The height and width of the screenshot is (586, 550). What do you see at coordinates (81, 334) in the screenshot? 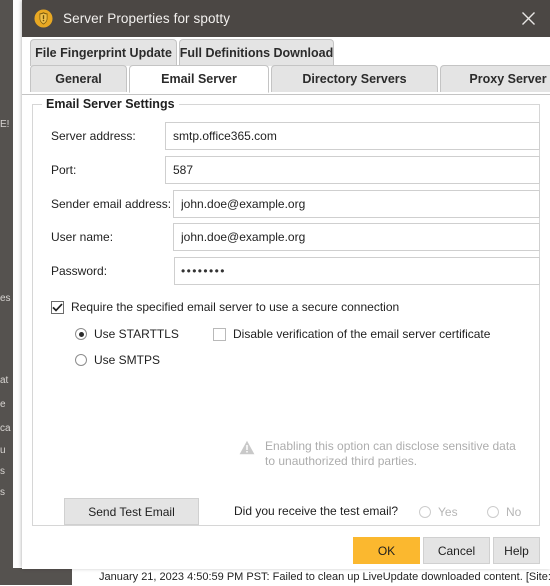
I see `use-starttls-radio` at bounding box center [81, 334].